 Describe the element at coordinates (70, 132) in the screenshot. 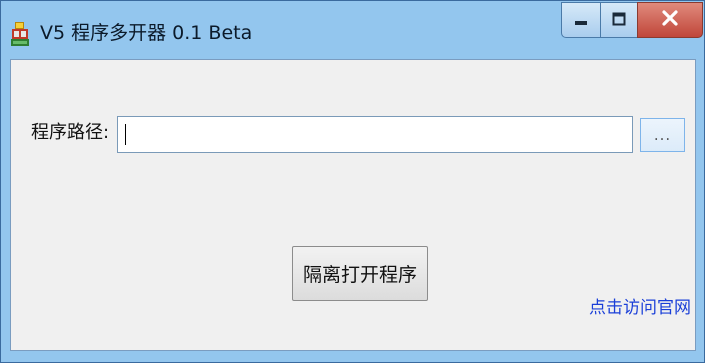

I see `program-path-label: 程序路径:` at that location.